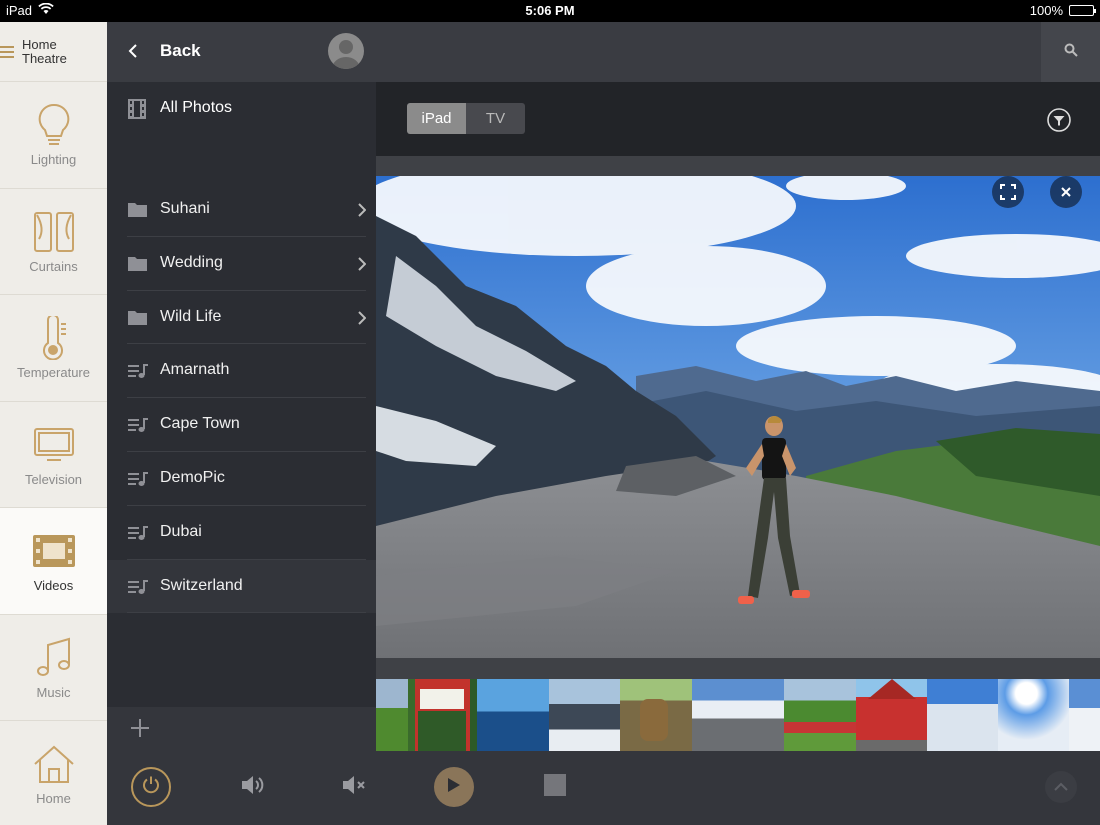  I want to click on rail-item-temperature: Temperature, so click(53, 348).